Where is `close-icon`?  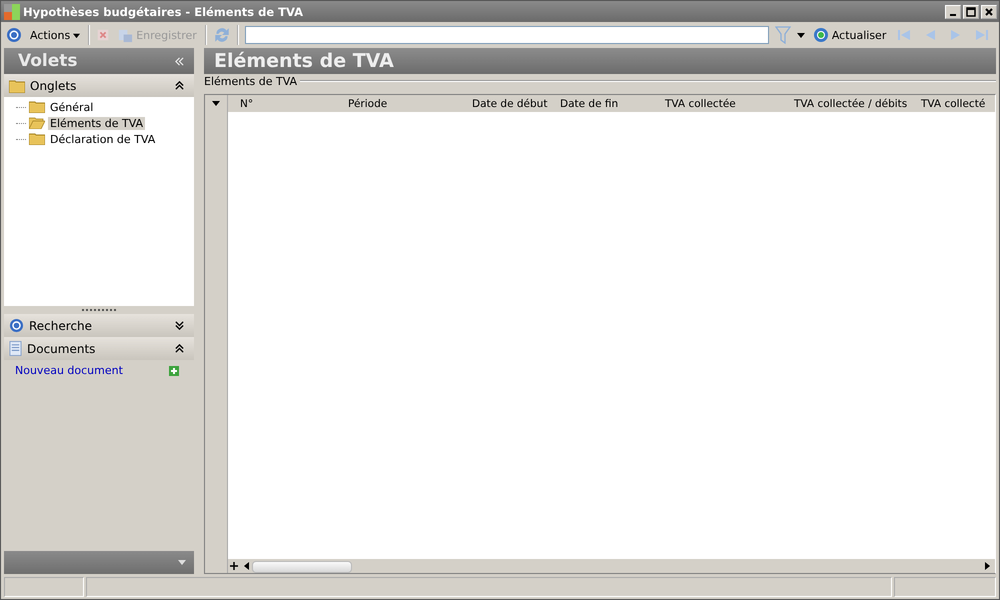
close-icon is located at coordinates (989, 11).